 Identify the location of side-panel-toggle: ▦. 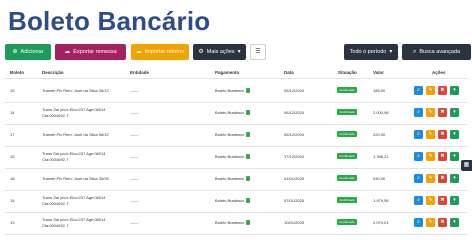
(466, 165).